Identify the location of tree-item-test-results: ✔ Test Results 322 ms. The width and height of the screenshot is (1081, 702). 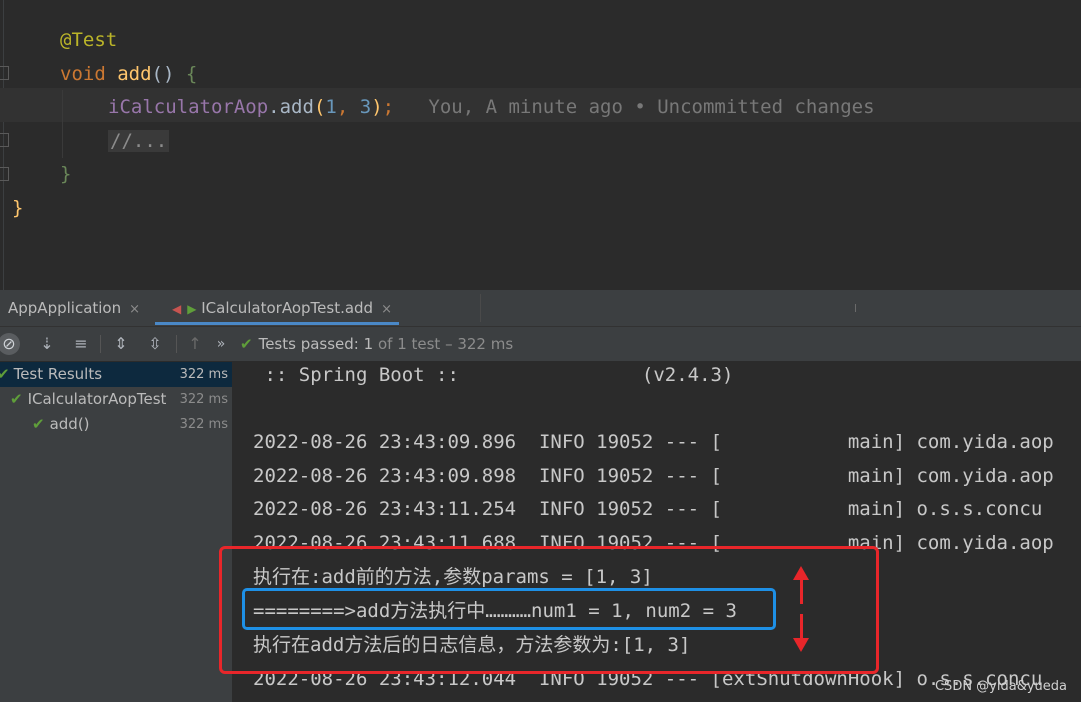
(116, 374).